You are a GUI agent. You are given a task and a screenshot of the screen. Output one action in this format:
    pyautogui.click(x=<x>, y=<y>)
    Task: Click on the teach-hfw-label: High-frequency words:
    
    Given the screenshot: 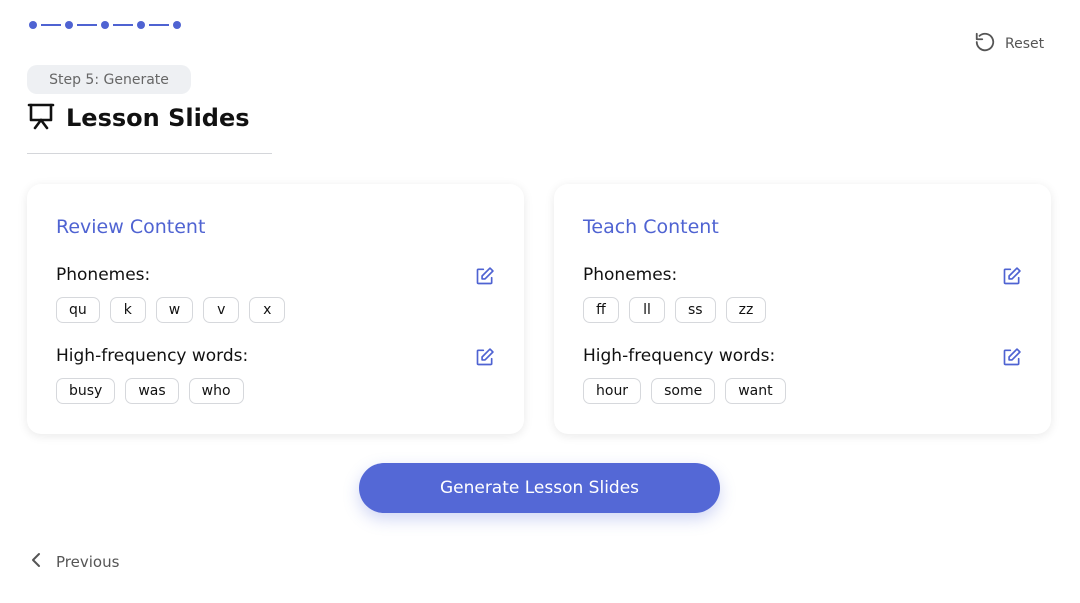 What is the action you would take?
    pyautogui.click(x=679, y=356)
    